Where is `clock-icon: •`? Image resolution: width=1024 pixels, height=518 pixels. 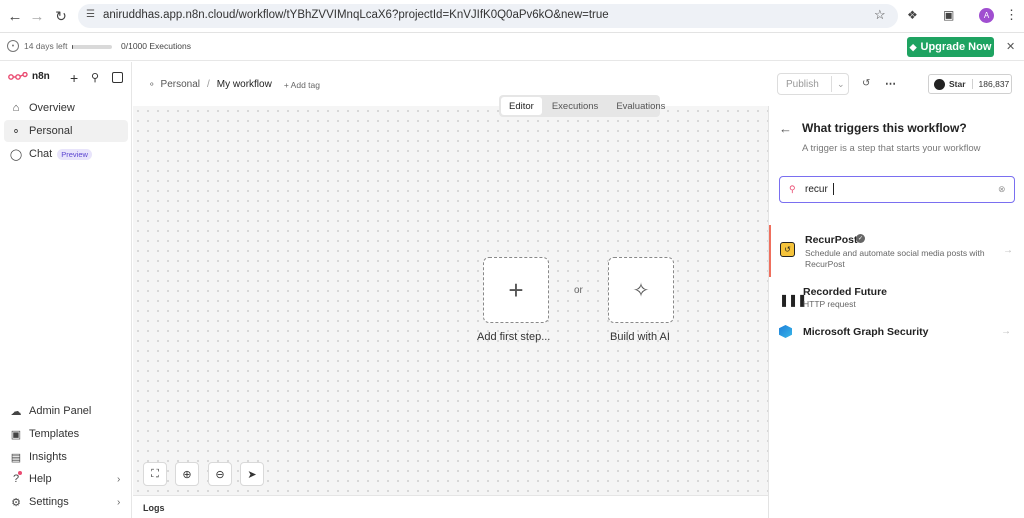
clock-icon: • is located at coordinates (13, 46).